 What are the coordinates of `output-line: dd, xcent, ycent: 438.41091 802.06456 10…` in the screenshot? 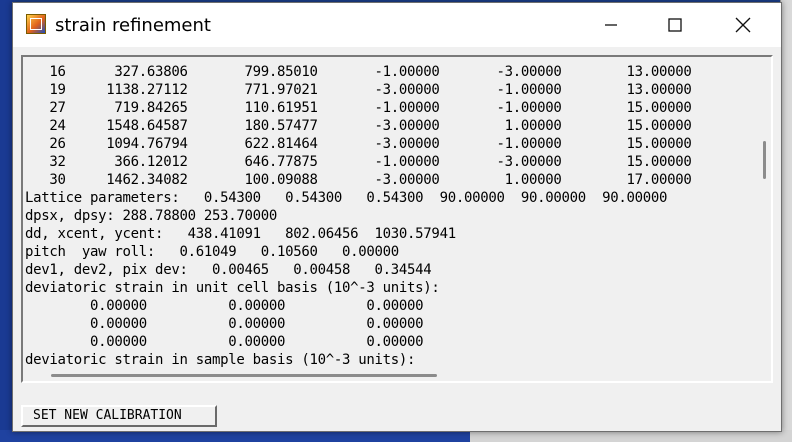 It's located at (240, 234).